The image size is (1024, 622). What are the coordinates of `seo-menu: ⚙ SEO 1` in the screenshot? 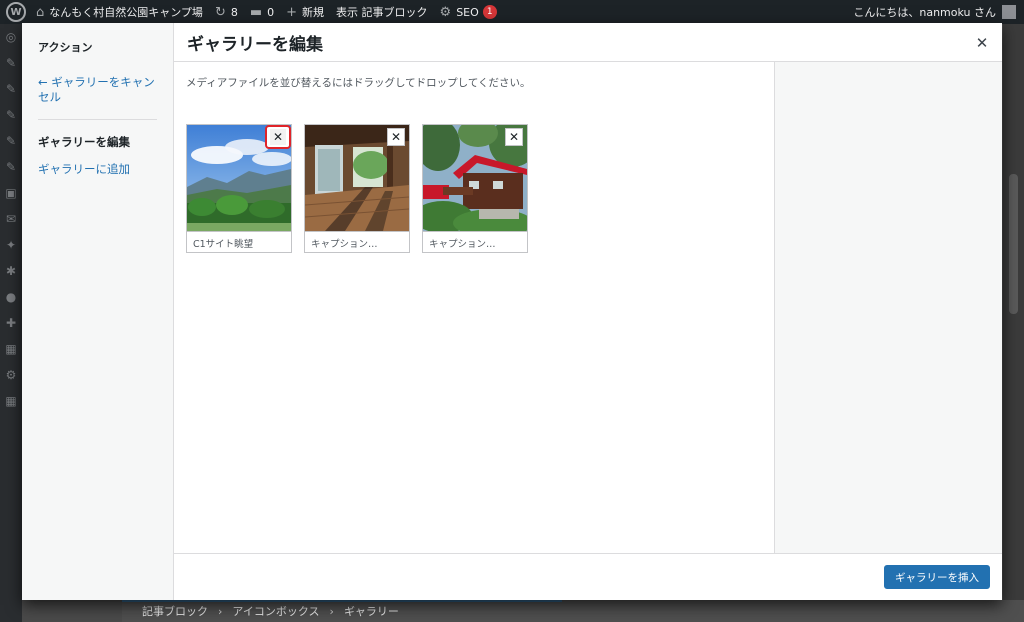 It's located at (468, 12).